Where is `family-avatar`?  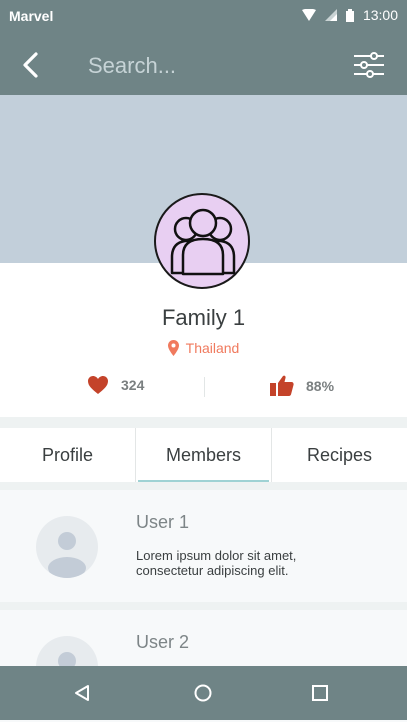
family-avatar is located at coordinates (202, 241).